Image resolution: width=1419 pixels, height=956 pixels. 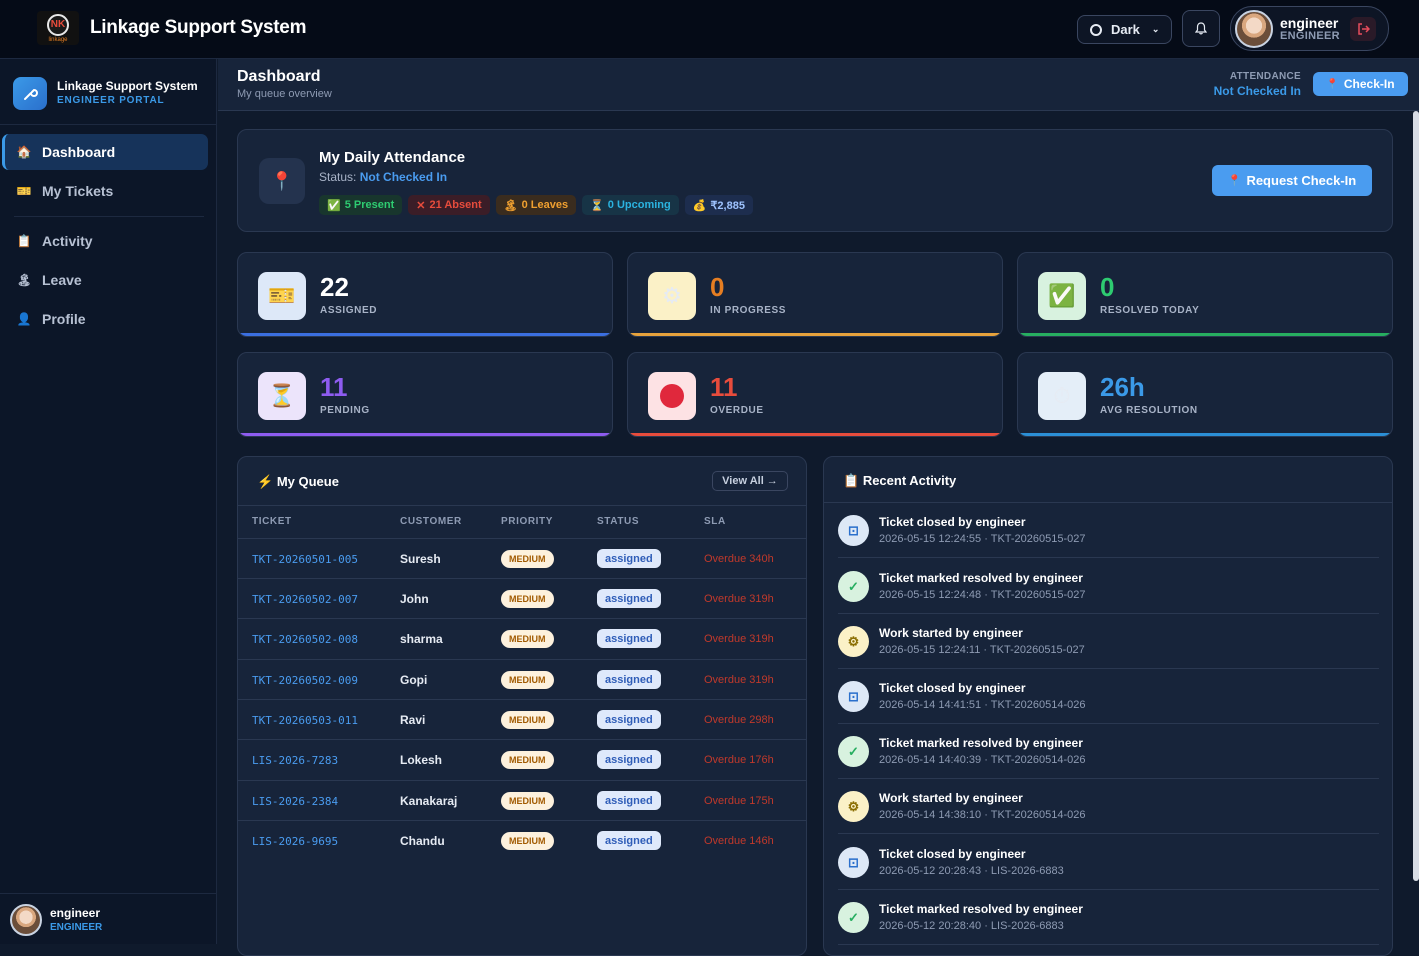 What do you see at coordinates (1205, 294) in the screenshot?
I see `stat-card-resolved-today: ✅ 0 RESOLVED TODAY` at bounding box center [1205, 294].